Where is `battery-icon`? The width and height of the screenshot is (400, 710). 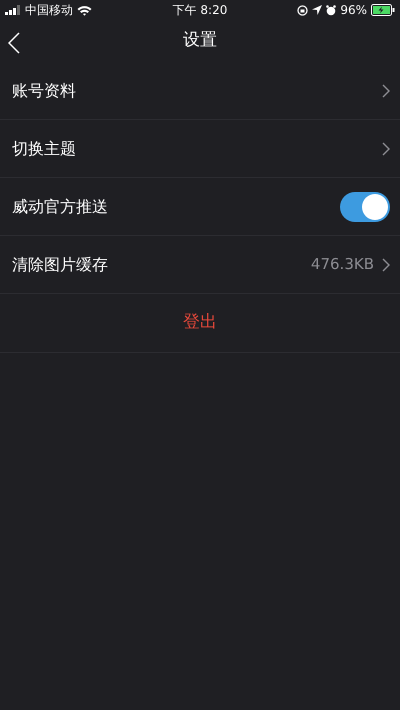 battery-icon is located at coordinates (382, 10).